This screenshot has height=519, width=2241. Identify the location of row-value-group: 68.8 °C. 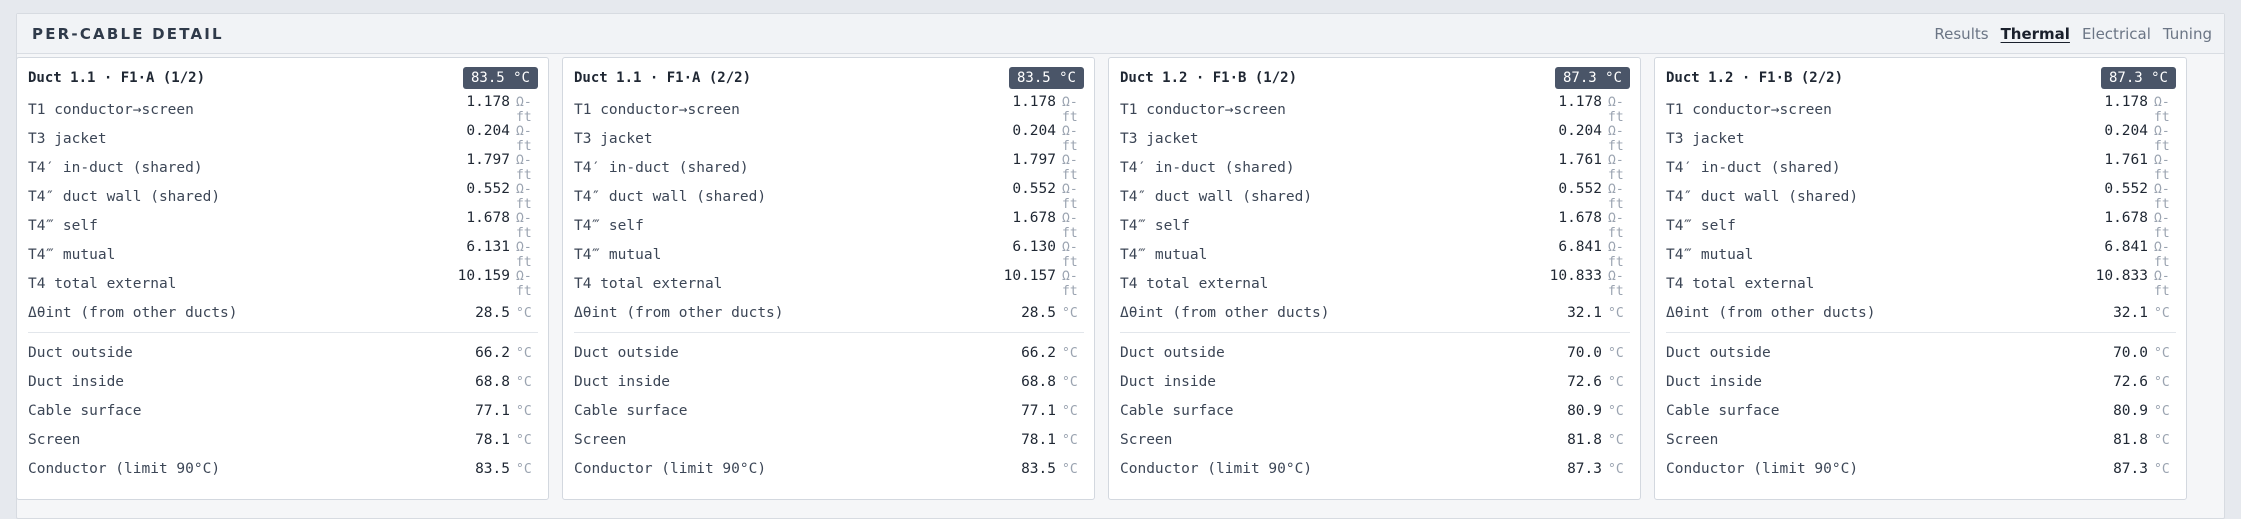
(506, 382).